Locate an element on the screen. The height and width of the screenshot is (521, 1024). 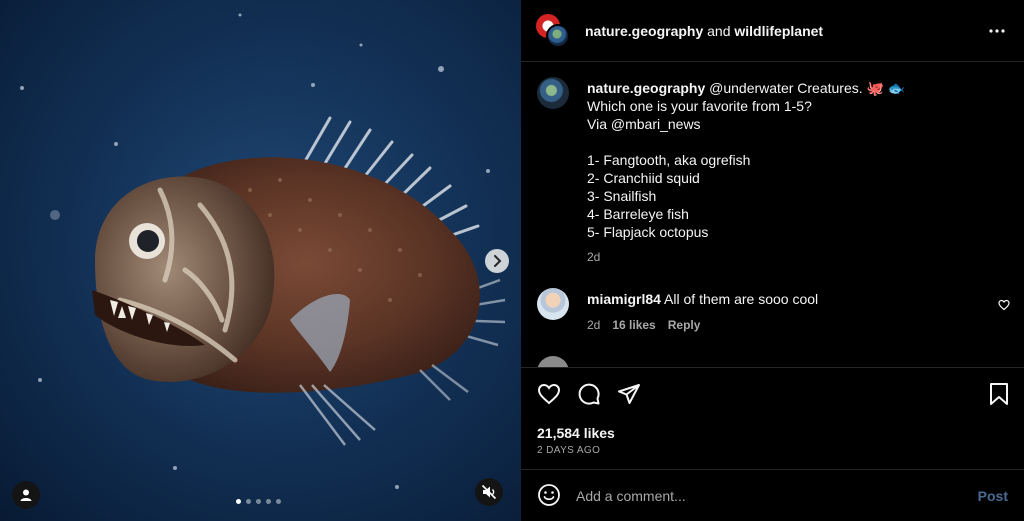
coauthor-username-link: wildlifeplanet is located at coordinates (778, 31).